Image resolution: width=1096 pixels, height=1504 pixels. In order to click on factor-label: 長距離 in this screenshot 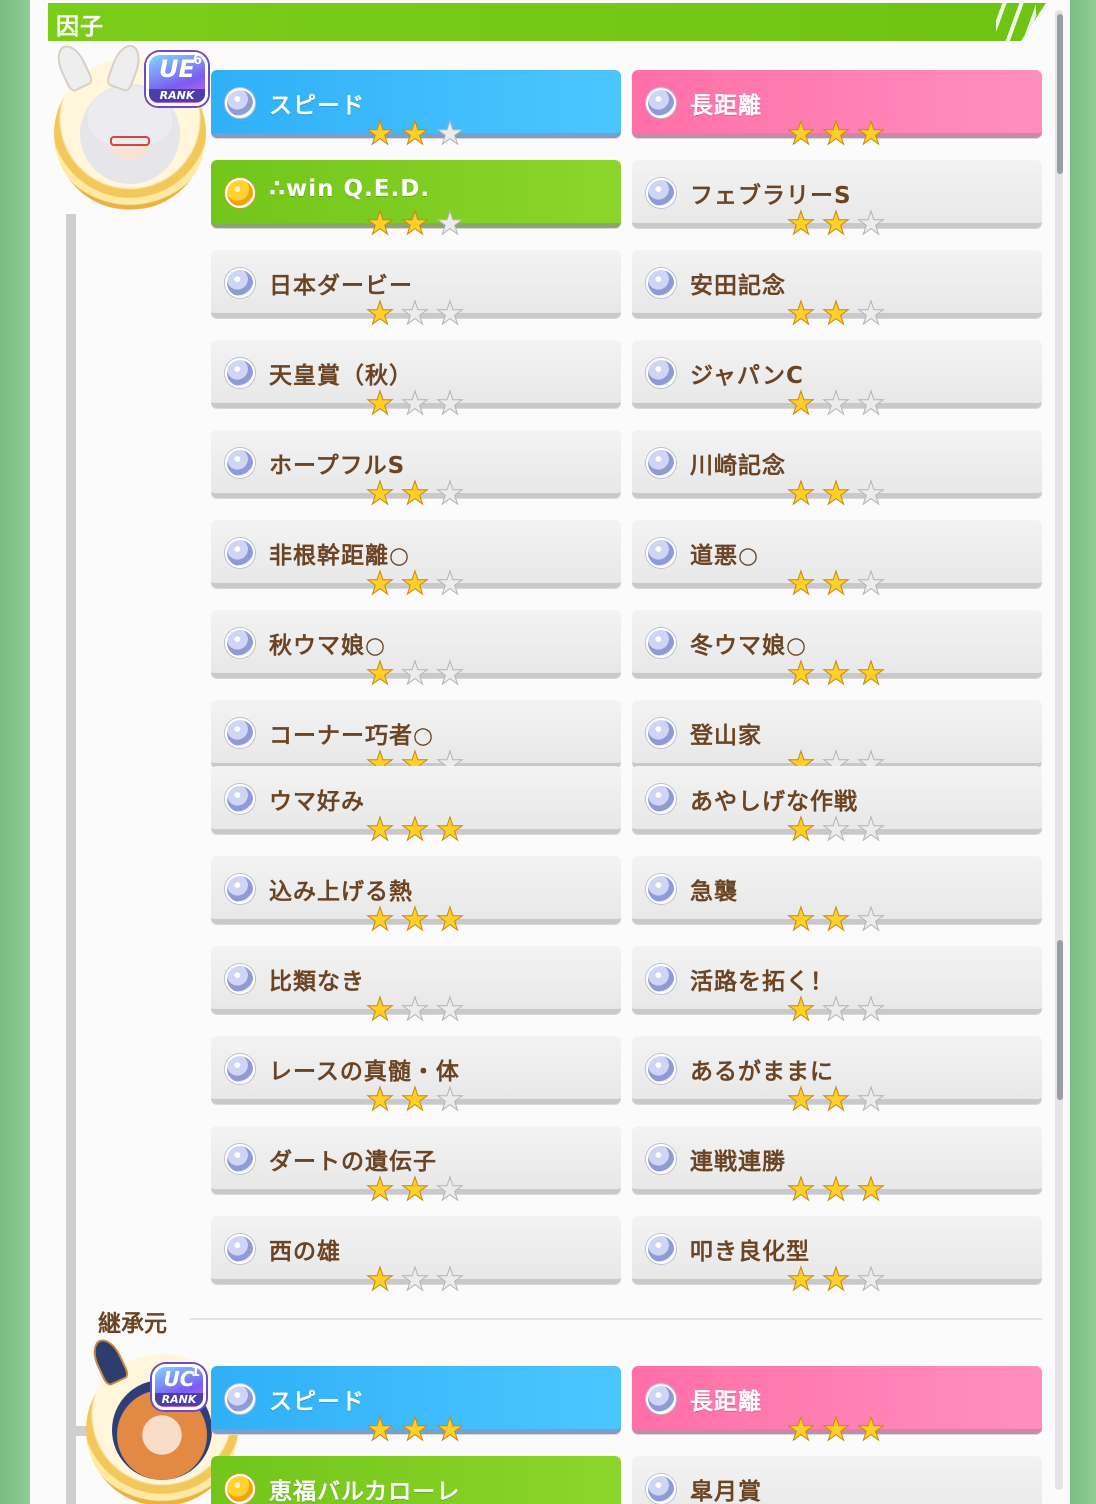, I will do `click(726, 1402)`.